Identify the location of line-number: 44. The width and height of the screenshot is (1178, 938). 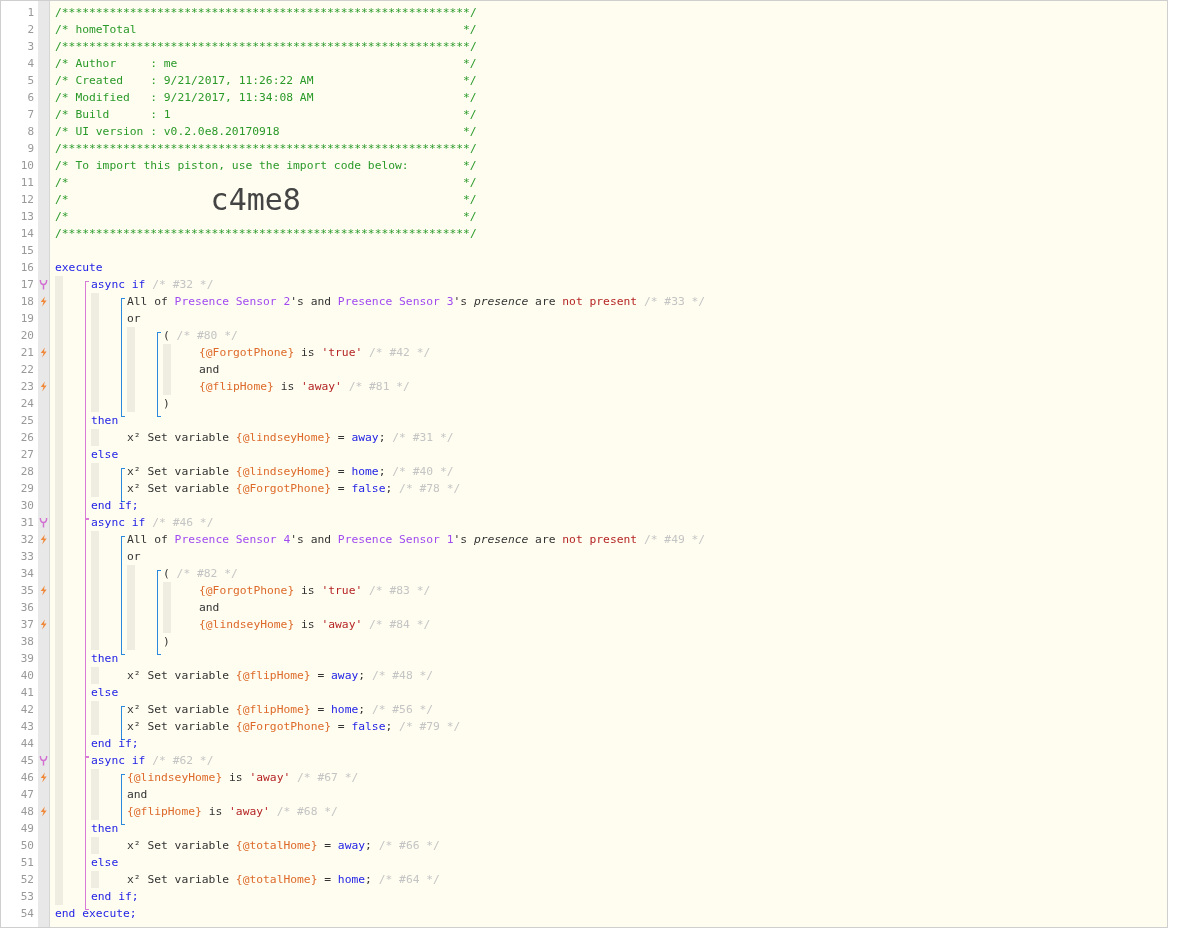
(26, 743).